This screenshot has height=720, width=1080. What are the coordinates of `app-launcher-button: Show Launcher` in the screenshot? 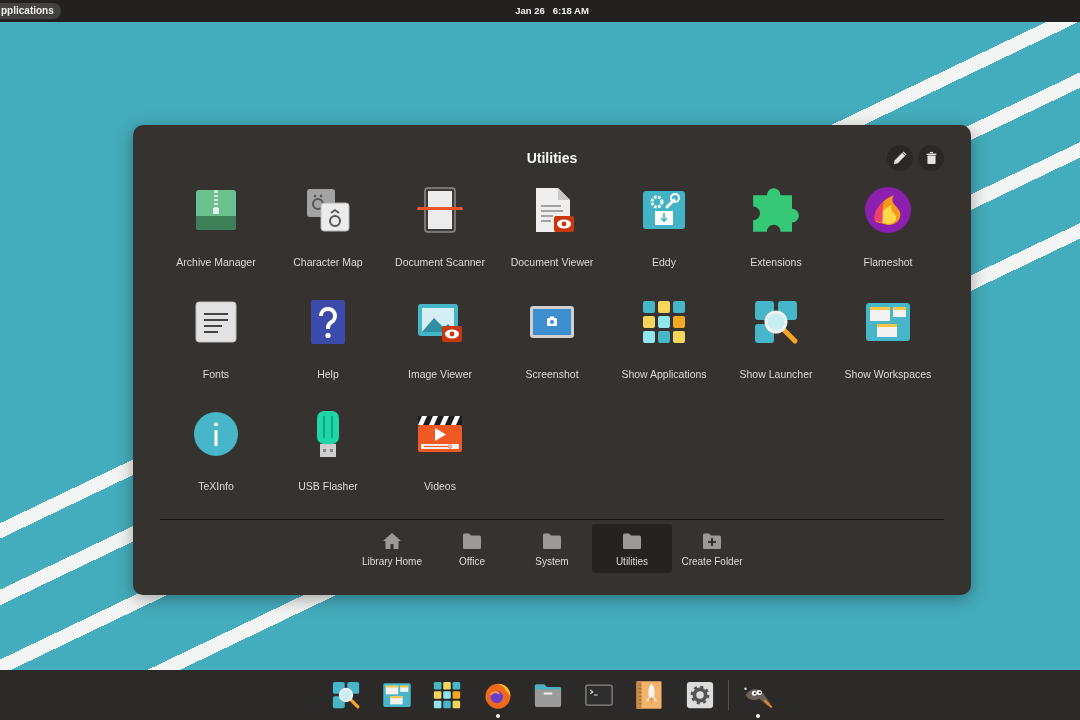 It's located at (776, 337).